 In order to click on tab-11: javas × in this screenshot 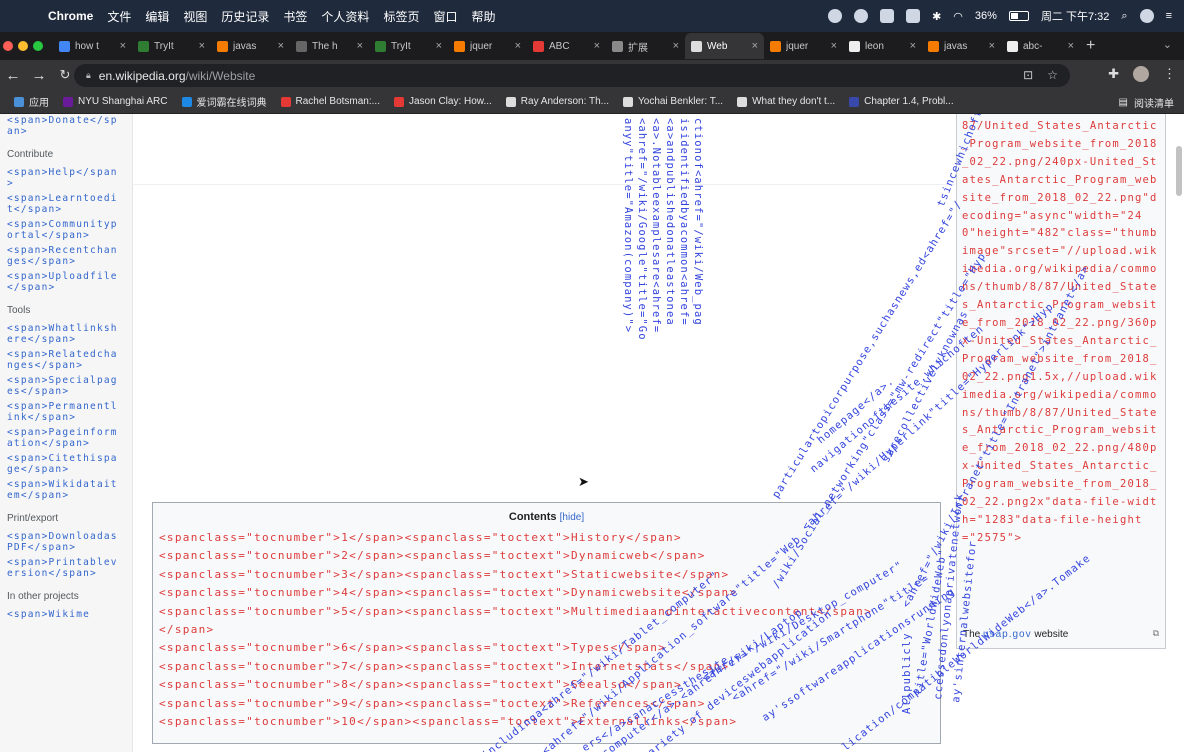, I will do `click(961, 46)`.